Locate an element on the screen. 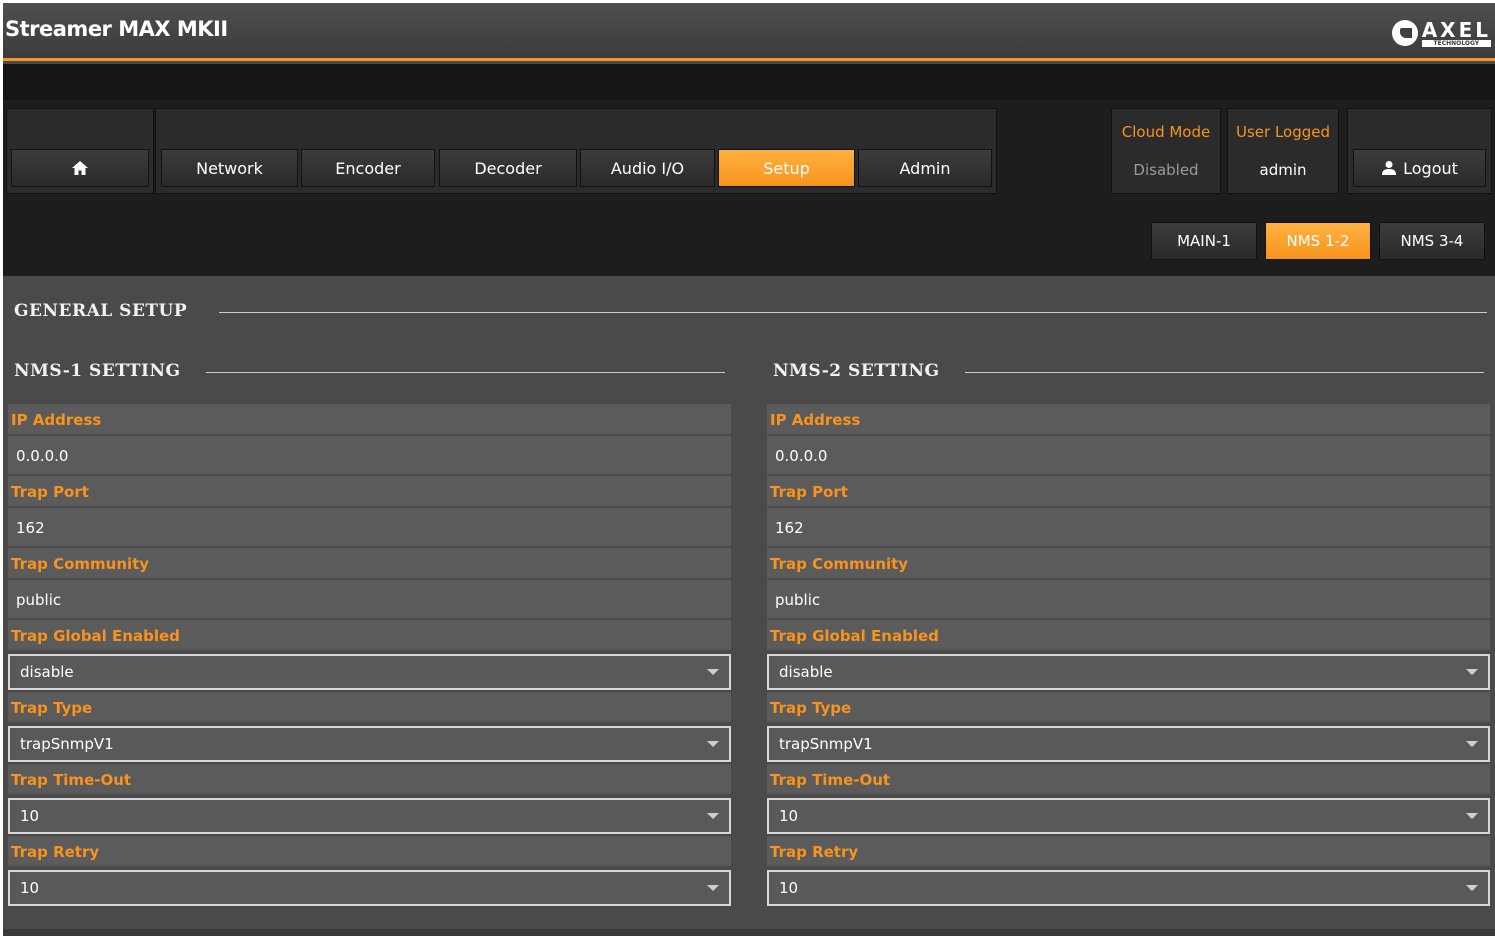 The image size is (1495, 938). nms2-type-label: Trap Type is located at coordinates (1128, 708).